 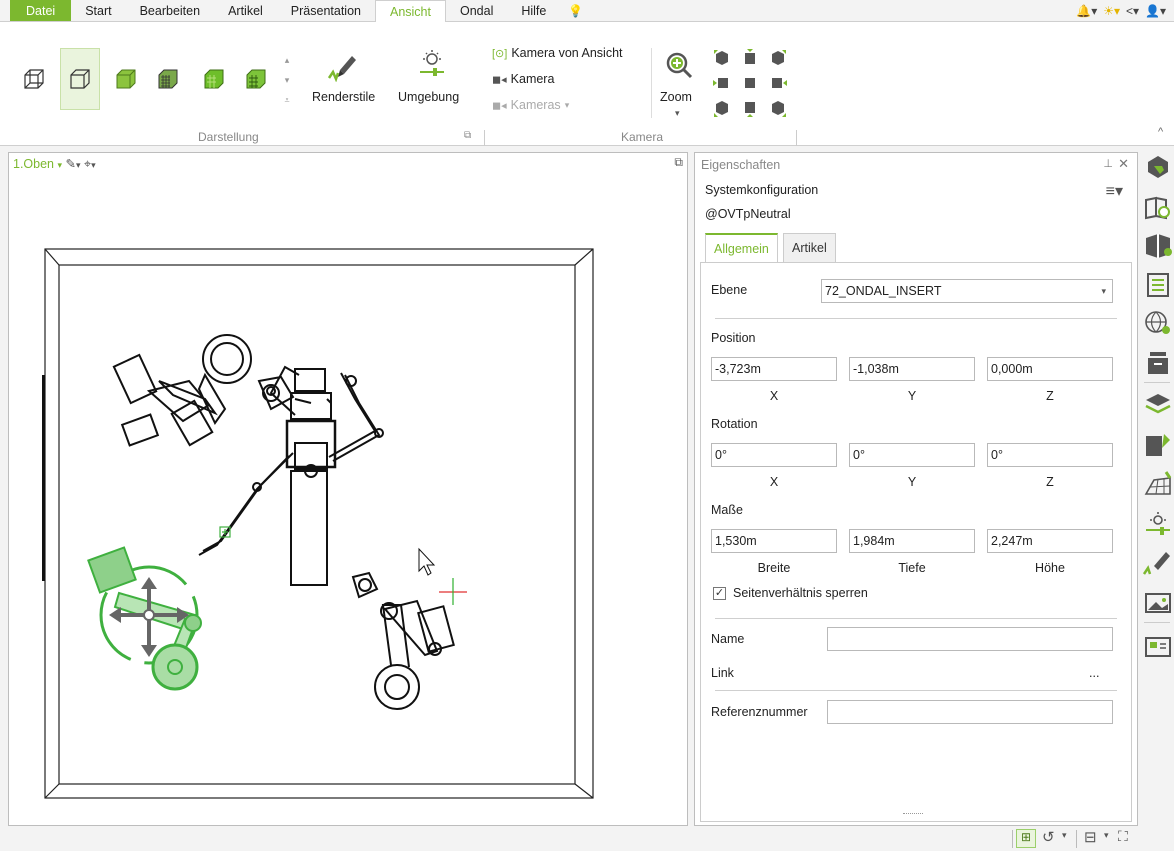 I want to click on user-icon: 👤▾, so click(x=1155, y=11).